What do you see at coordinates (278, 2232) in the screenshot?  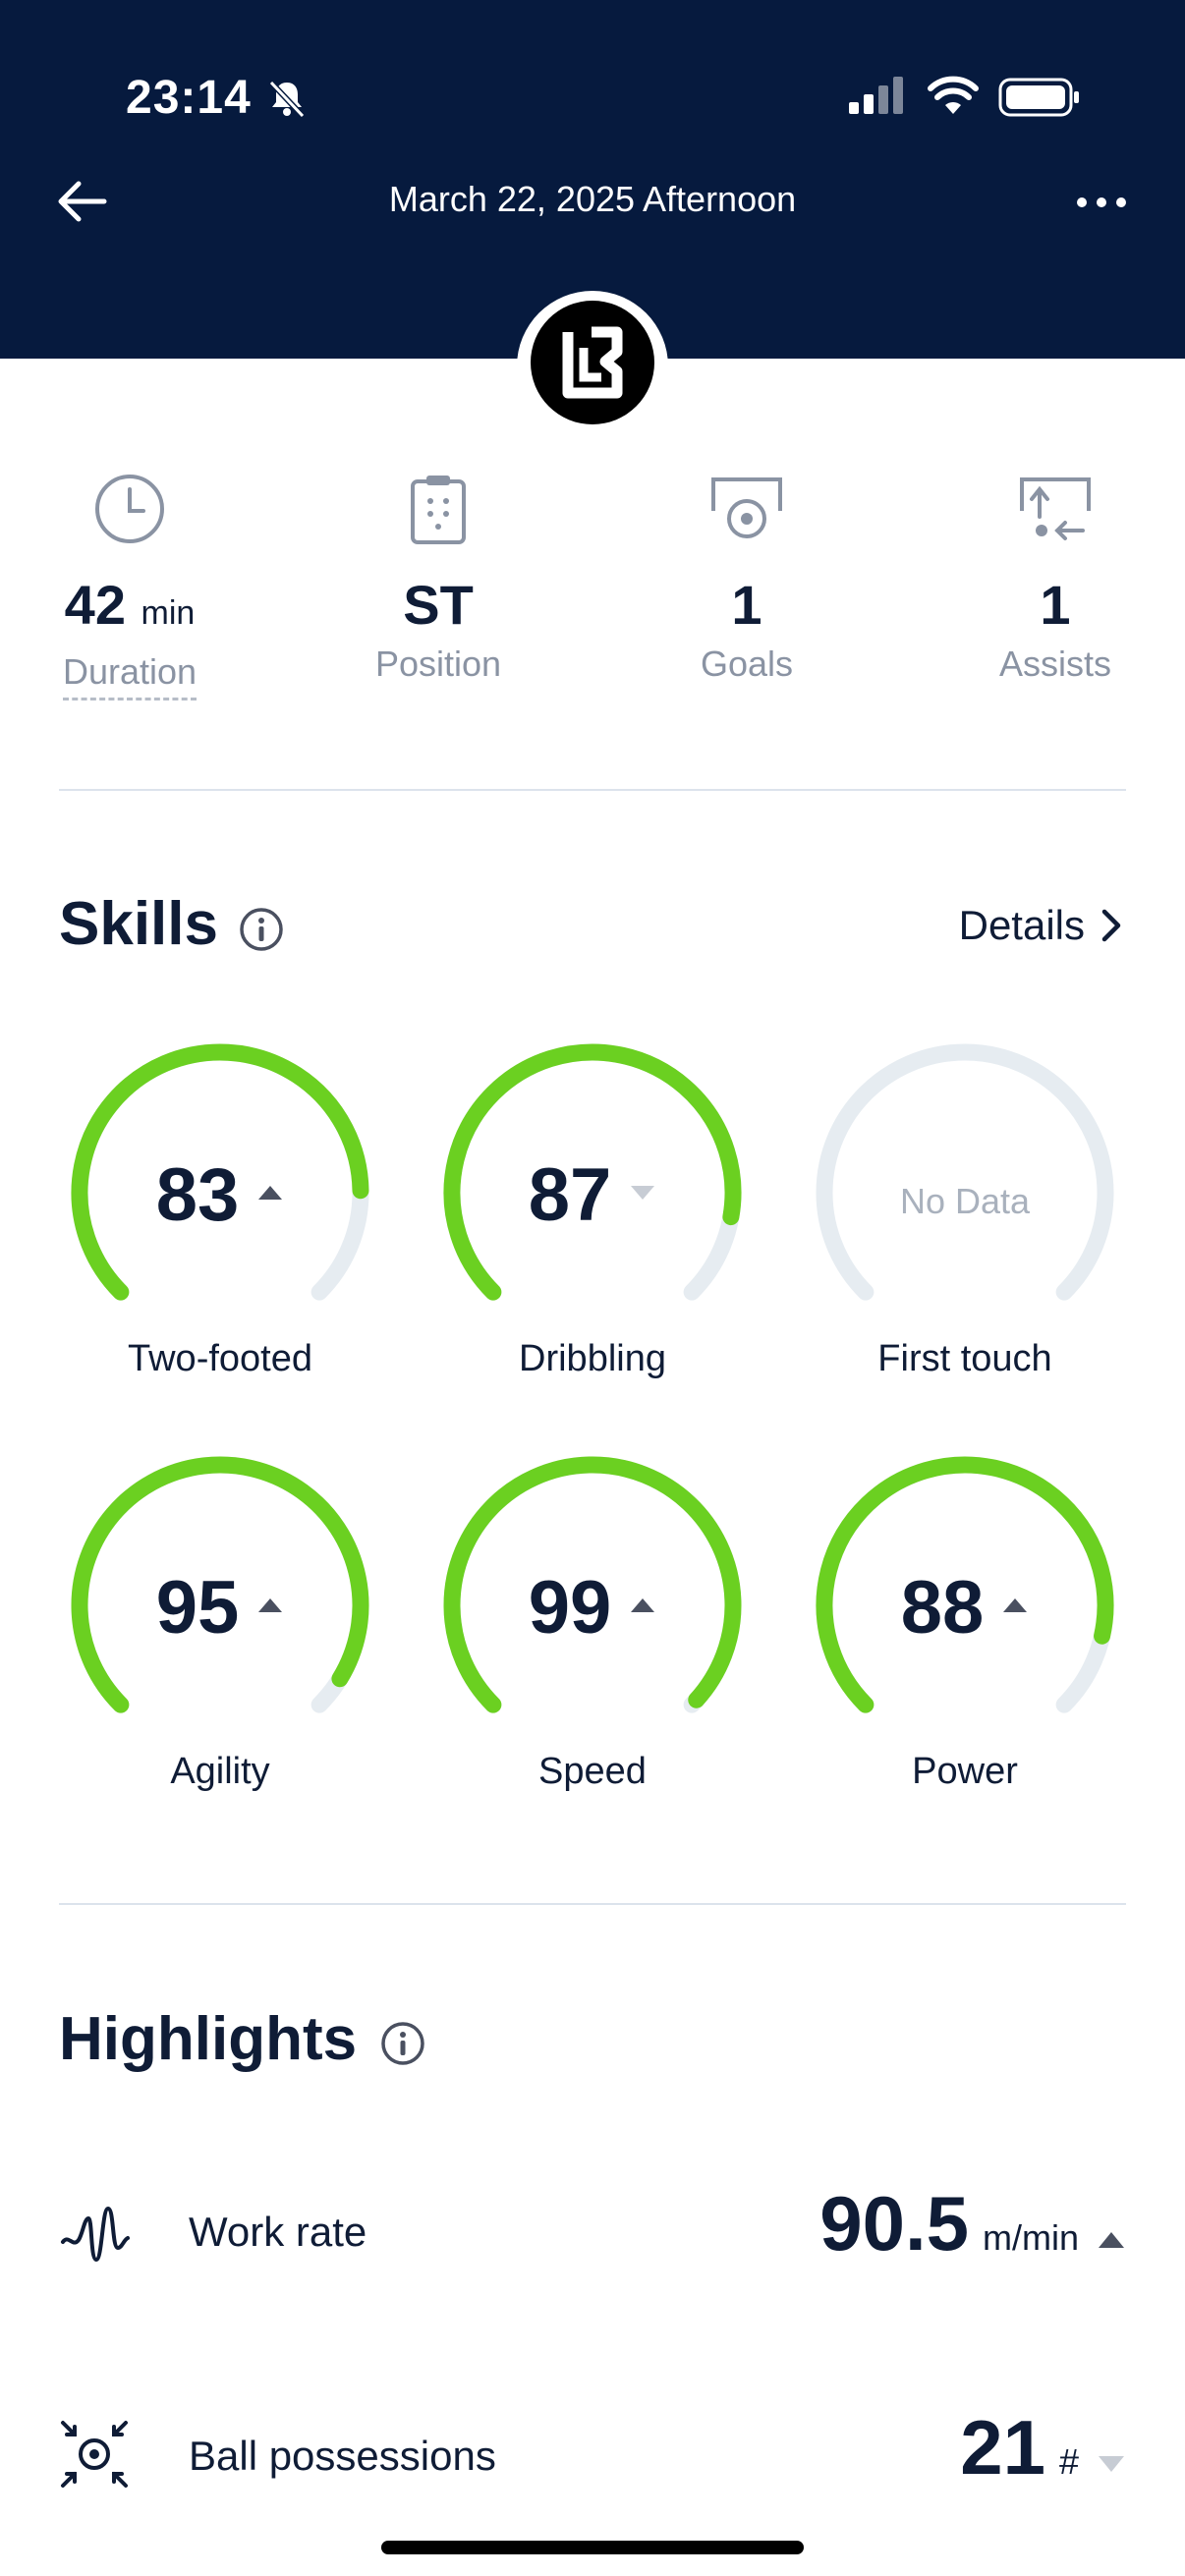 I see `highlight-label: Work rate` at bounding box center [278, 2232].